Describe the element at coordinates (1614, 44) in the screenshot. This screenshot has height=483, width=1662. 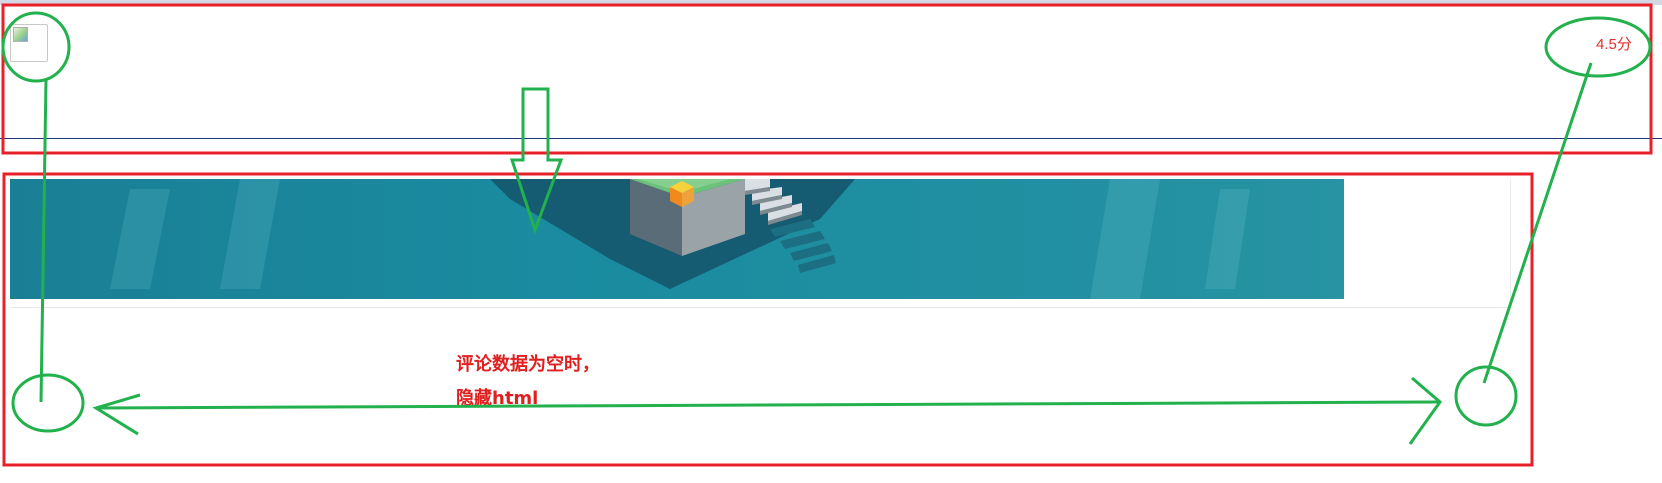
I see `rating-score: 4.5分` at that location.